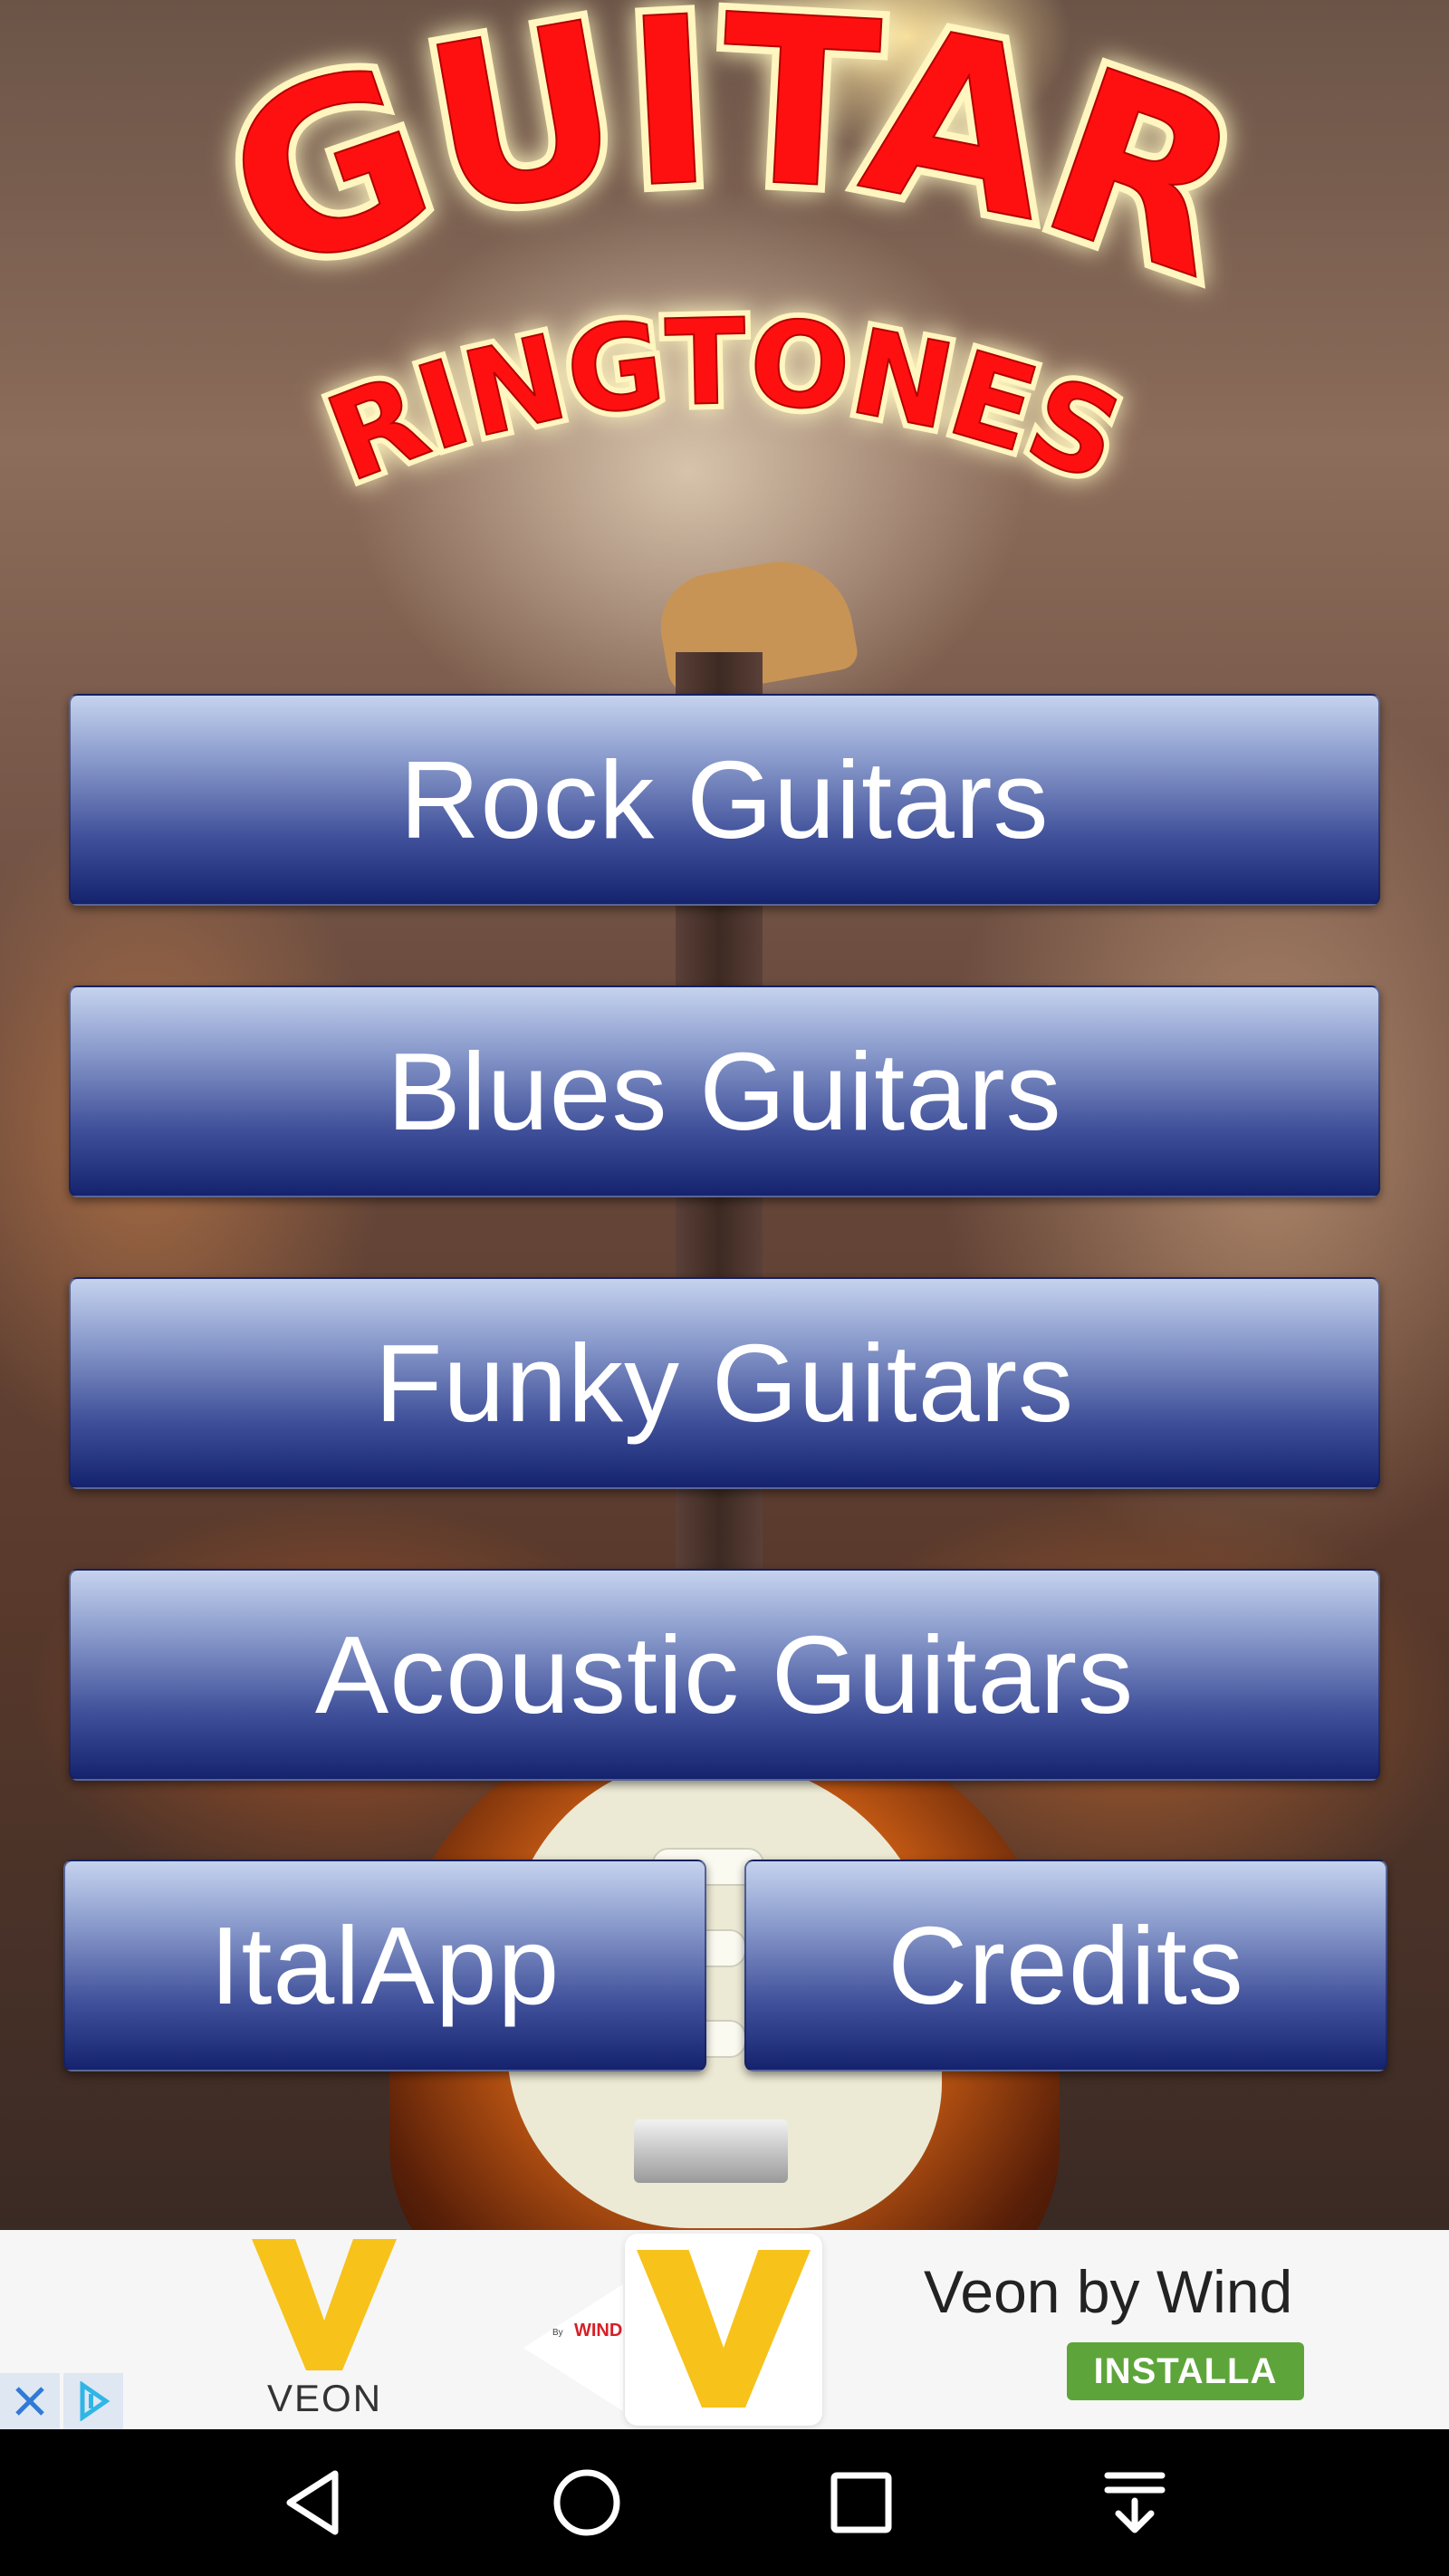  What do you see at coordinates (724, 1091) in the screenshot?
I see `blues-guitars-button: Blues Guitars` at bounding box center [724, 1091].